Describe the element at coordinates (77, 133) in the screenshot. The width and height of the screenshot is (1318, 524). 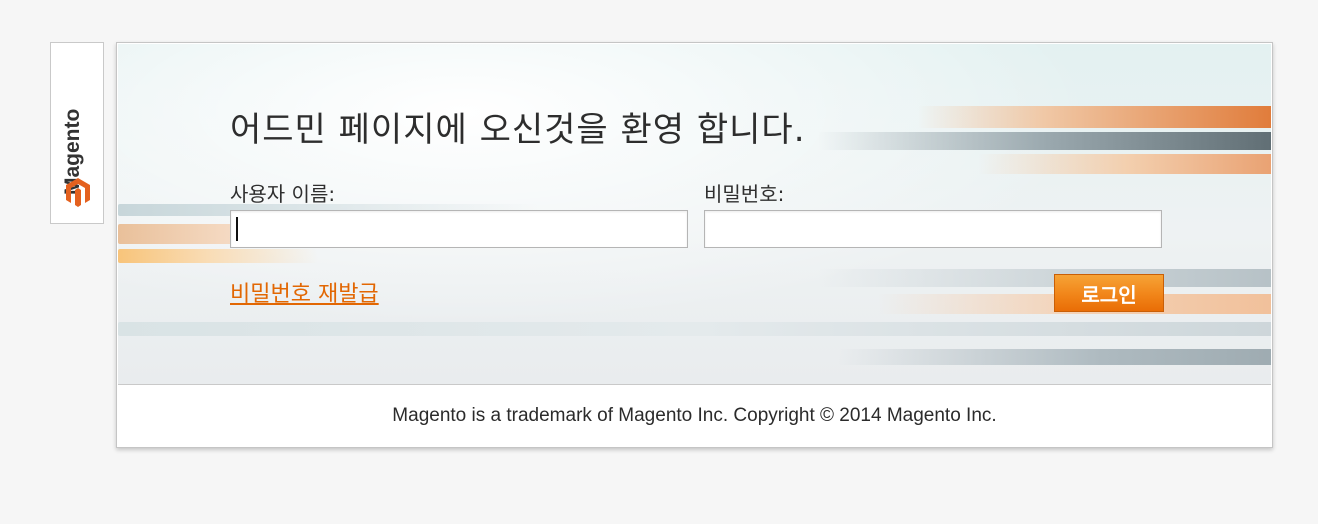
I see `brand-tab: Magento` at that location.